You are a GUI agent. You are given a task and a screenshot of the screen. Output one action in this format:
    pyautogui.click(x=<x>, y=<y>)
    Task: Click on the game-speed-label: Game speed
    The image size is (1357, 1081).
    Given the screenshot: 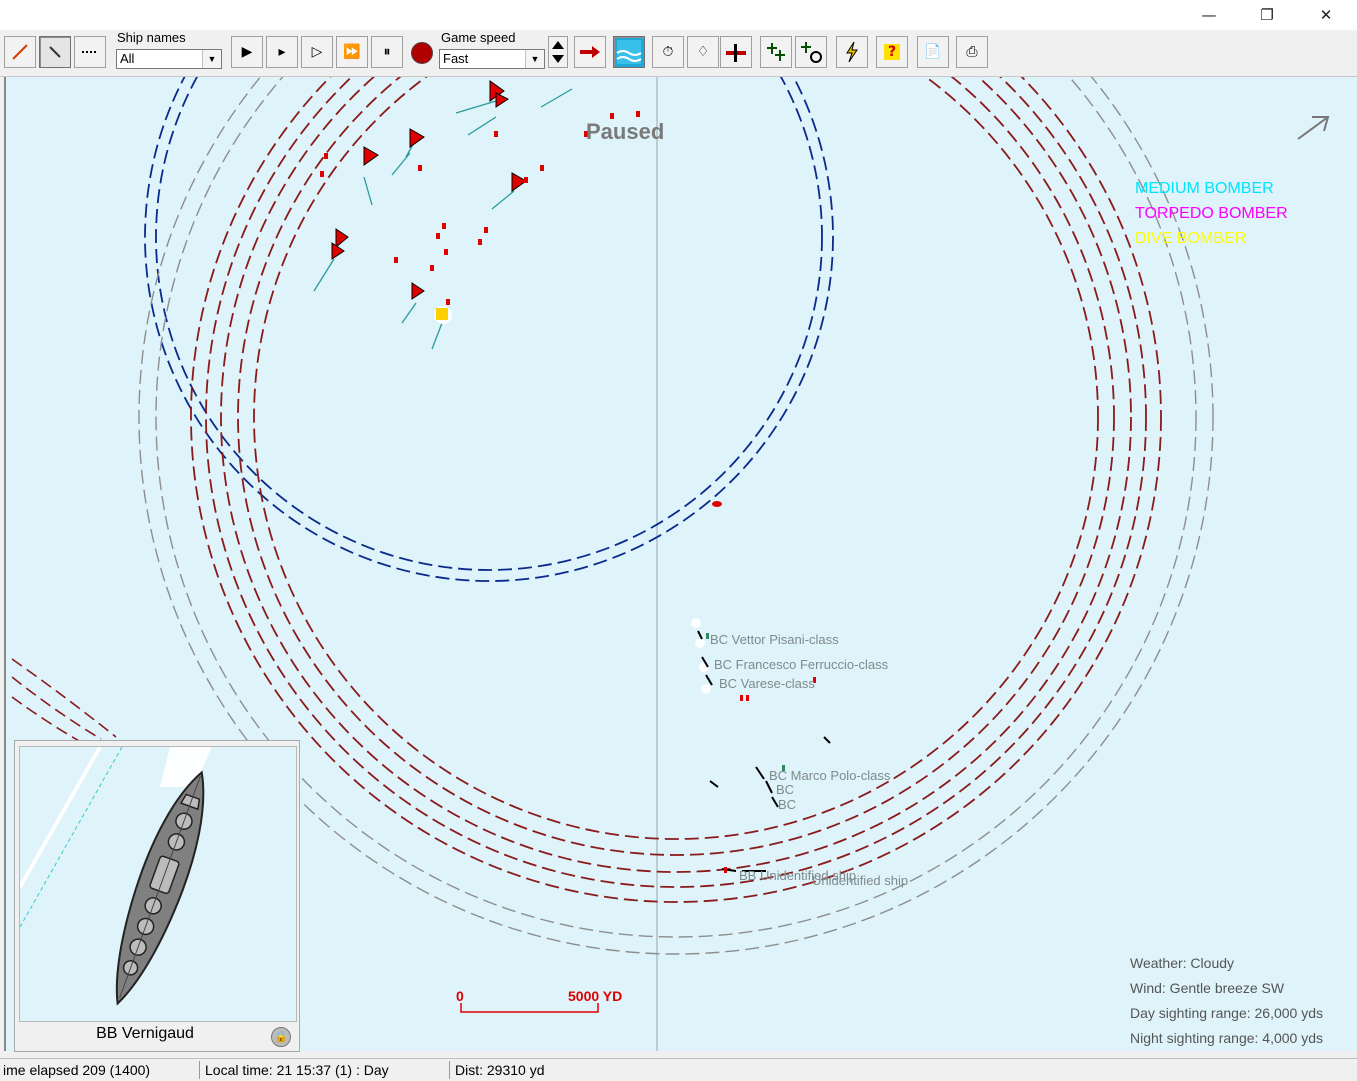 What is the action you would take?
    pyautogui.click(x=478, y=37)
    